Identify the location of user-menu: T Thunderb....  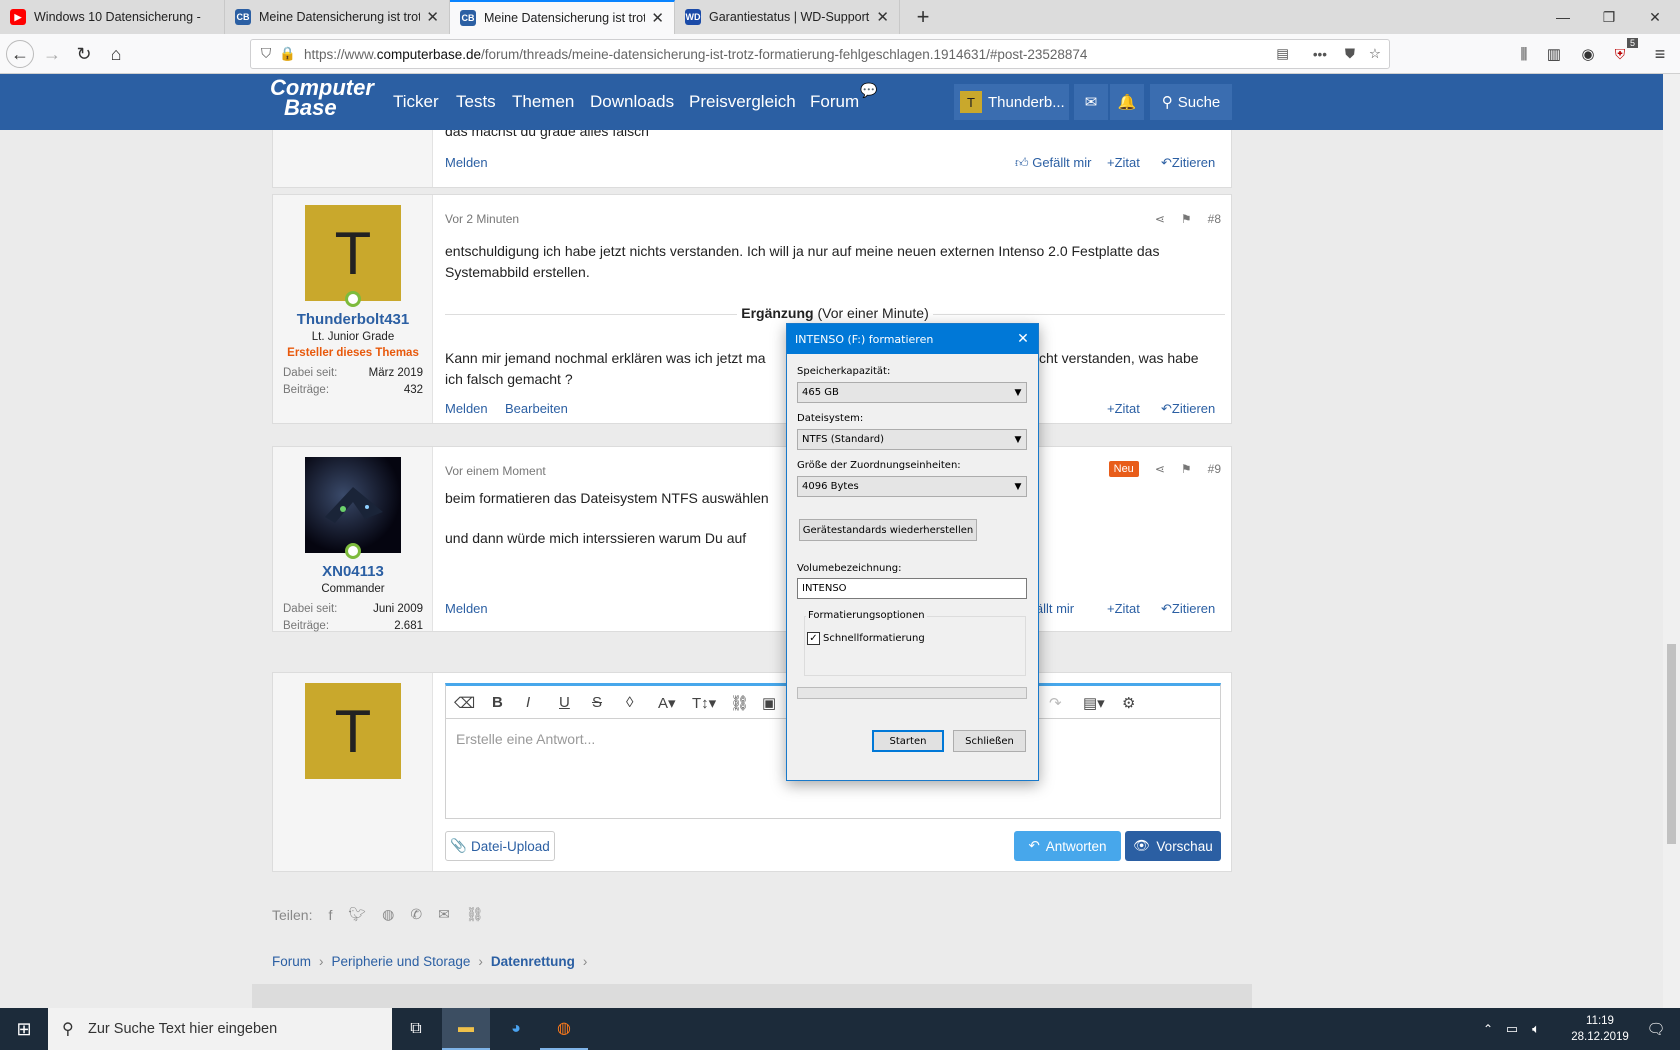
(1011, 102).